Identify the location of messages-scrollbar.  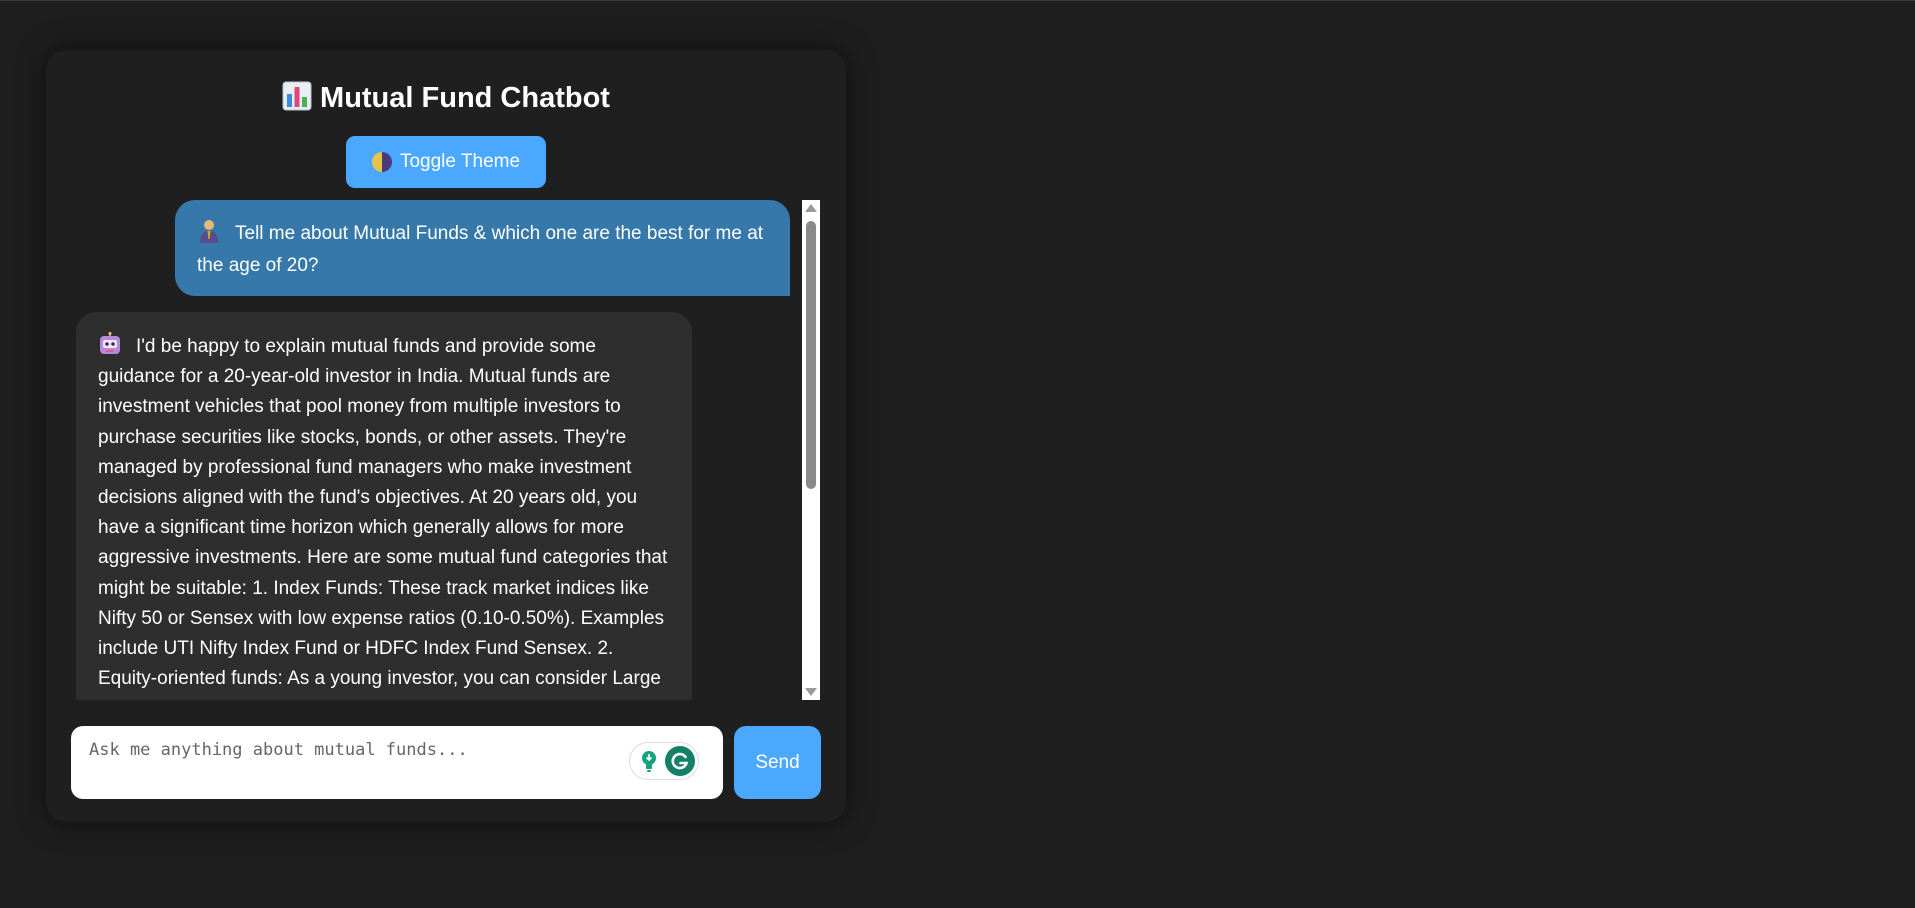
(811, 450).